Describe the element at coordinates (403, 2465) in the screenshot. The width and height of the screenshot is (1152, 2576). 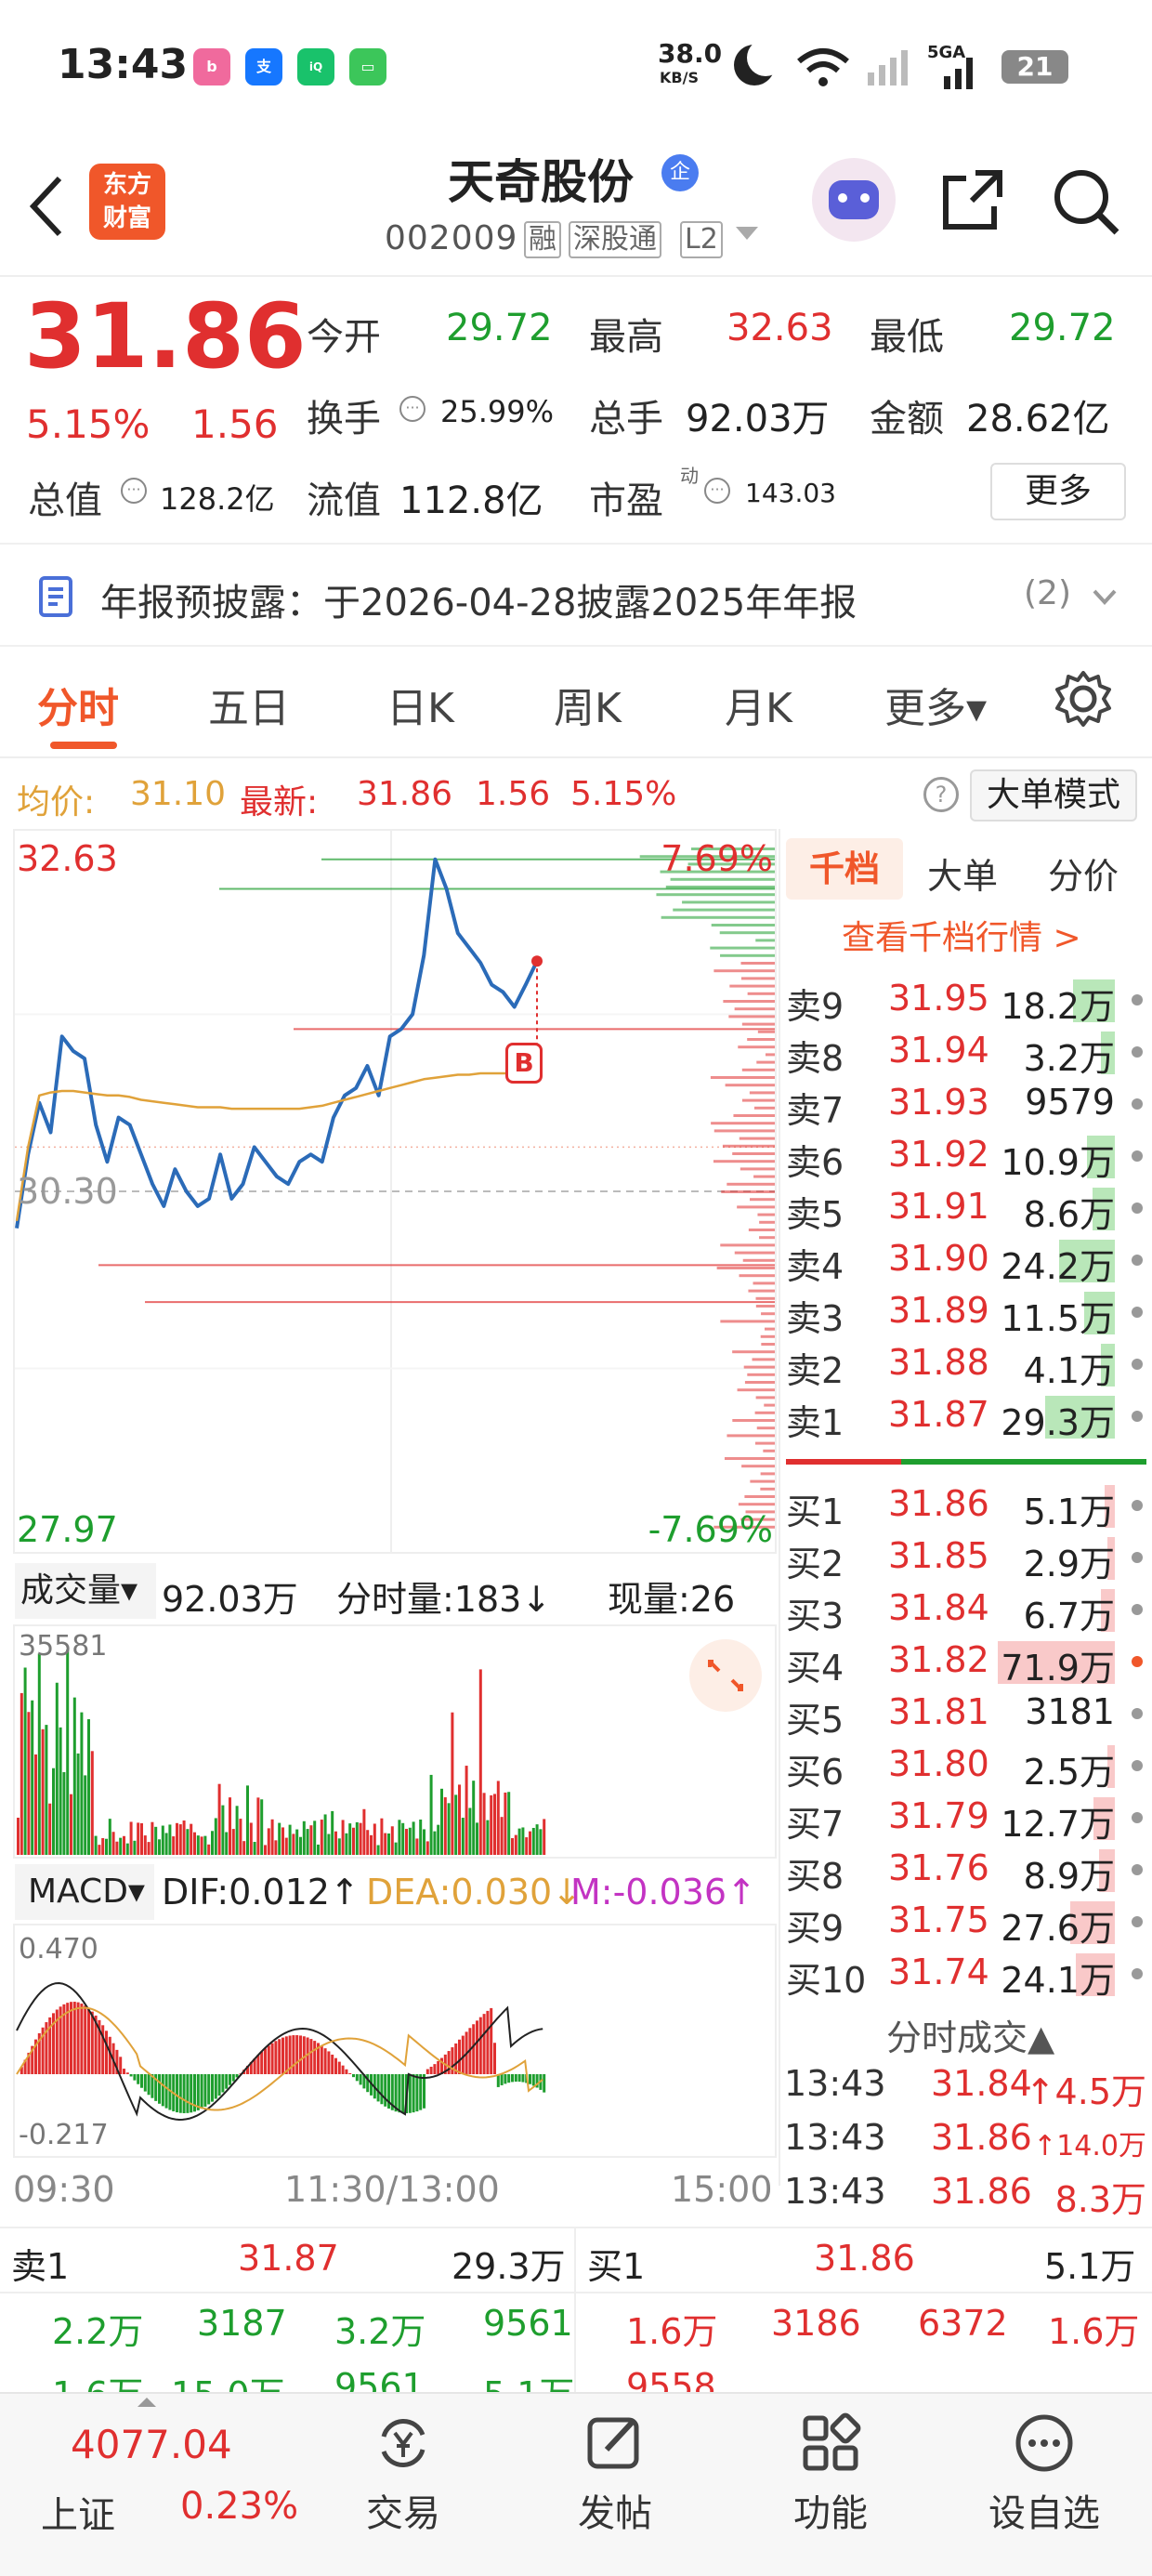
I see `nav-trade: 交易` at that location.